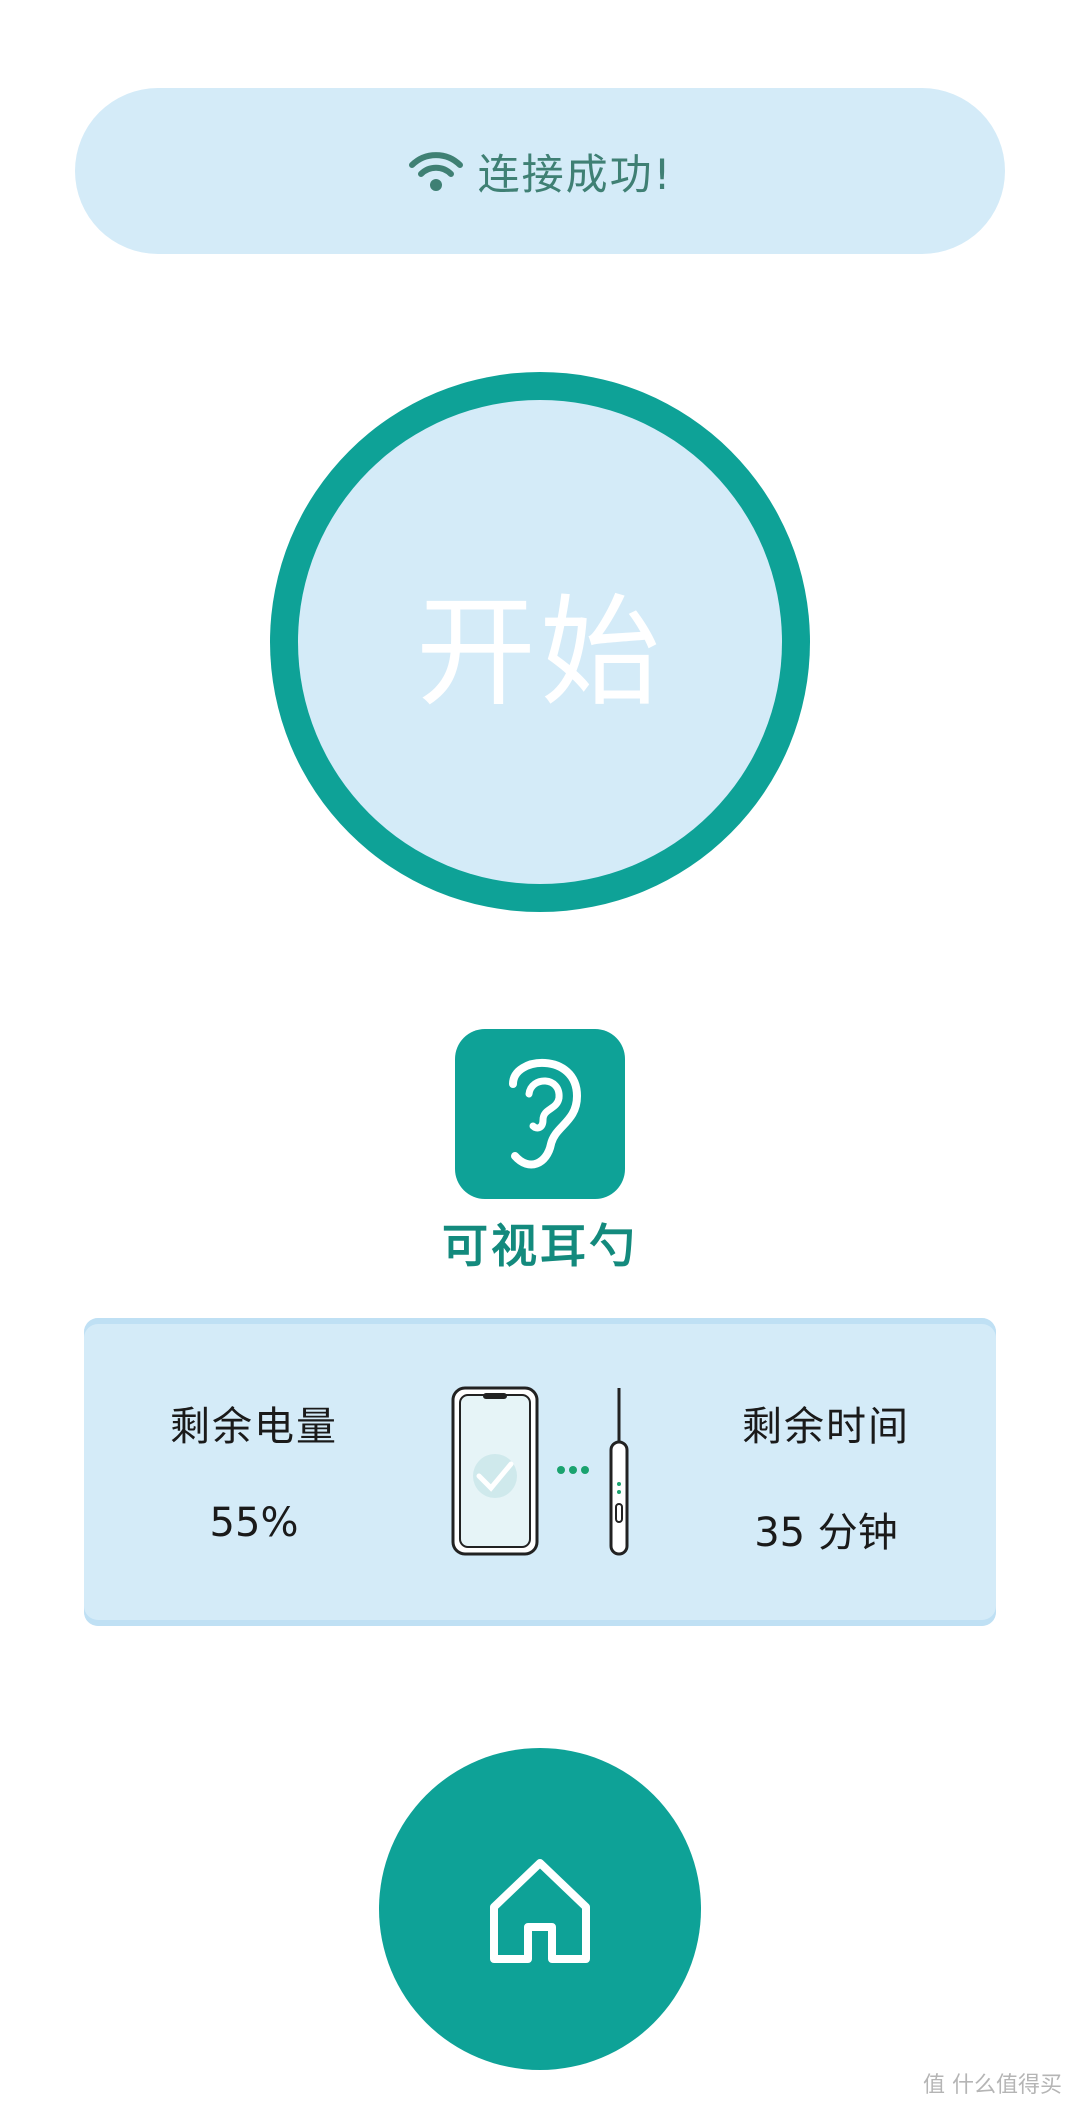 The width and height of the screenshot is (1080, 2113). I want to click on home-button, so click(540, 1909).